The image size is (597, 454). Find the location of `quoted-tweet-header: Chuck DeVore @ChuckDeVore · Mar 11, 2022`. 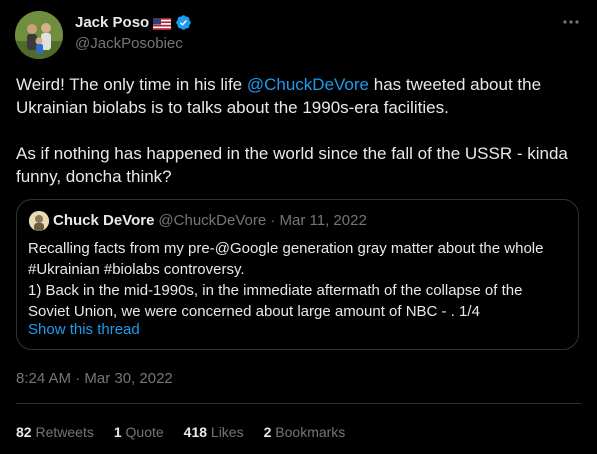

quoted-tweet-header: Chuck DeVore @ChuckDeVore · Mar 11, 2022 is located at coordinates (210, 220).